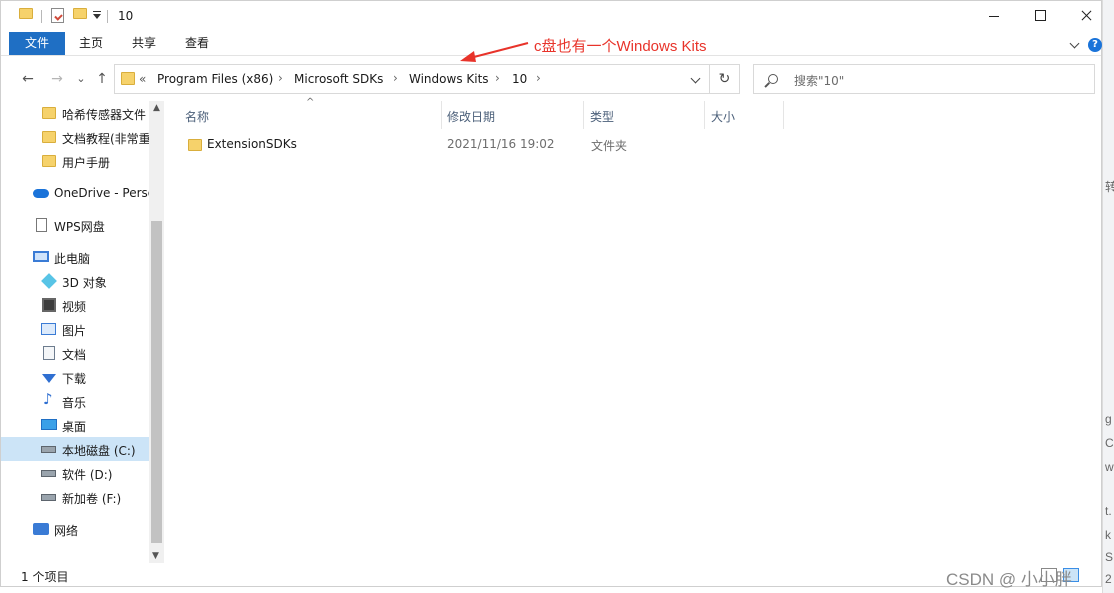  I want to click on sidebar-item-label: WPS网盘, so click(79, 227).